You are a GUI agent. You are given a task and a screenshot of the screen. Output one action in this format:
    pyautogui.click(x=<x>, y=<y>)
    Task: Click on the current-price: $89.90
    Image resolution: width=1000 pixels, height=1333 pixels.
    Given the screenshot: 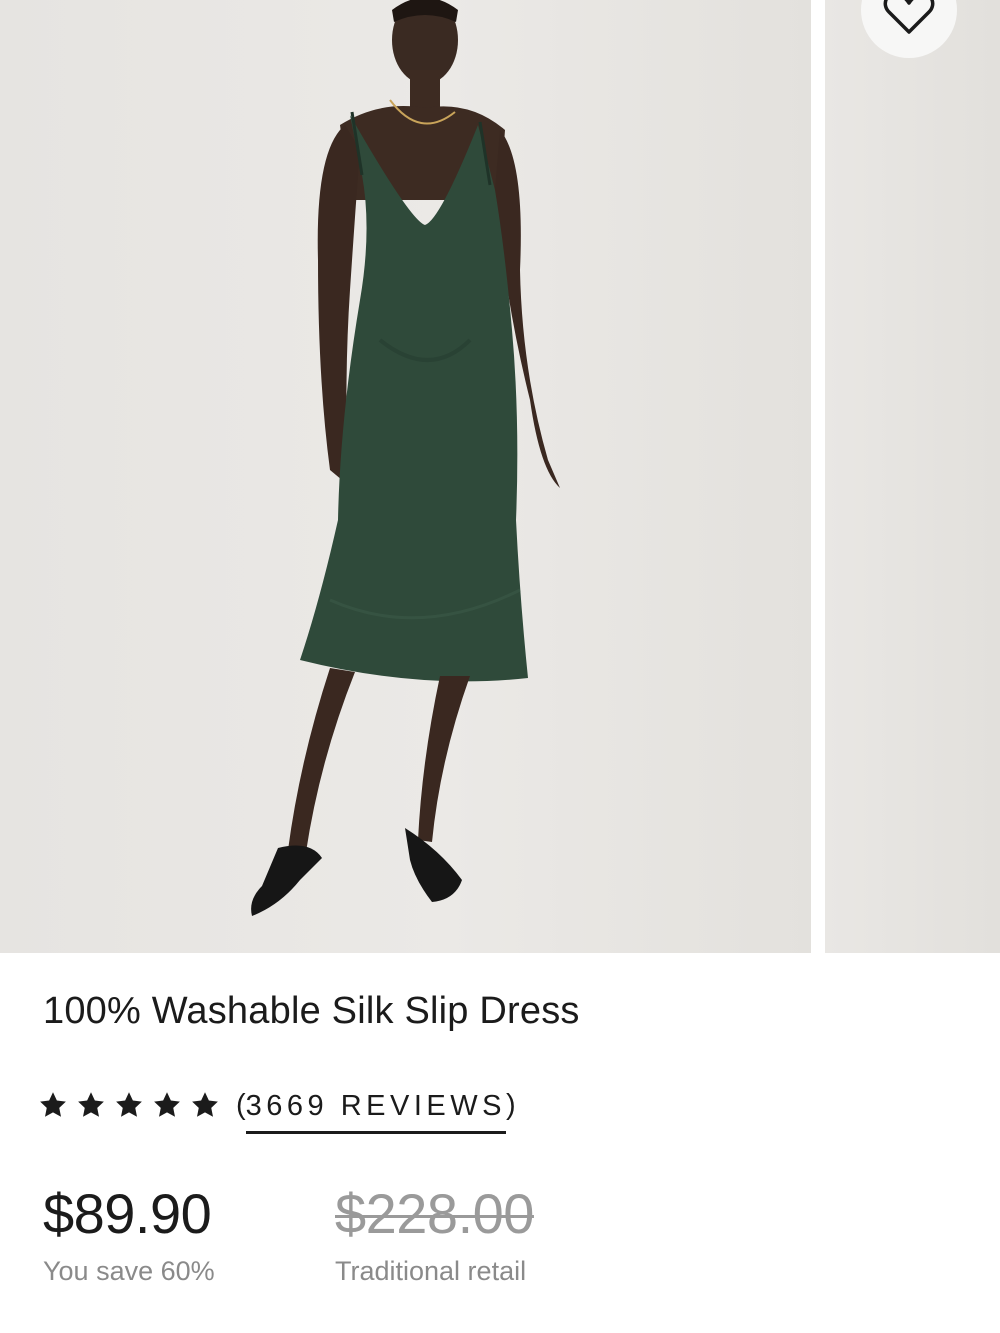 What is the action you would take?
    pyautogui.click(x=127, y=1213)
    